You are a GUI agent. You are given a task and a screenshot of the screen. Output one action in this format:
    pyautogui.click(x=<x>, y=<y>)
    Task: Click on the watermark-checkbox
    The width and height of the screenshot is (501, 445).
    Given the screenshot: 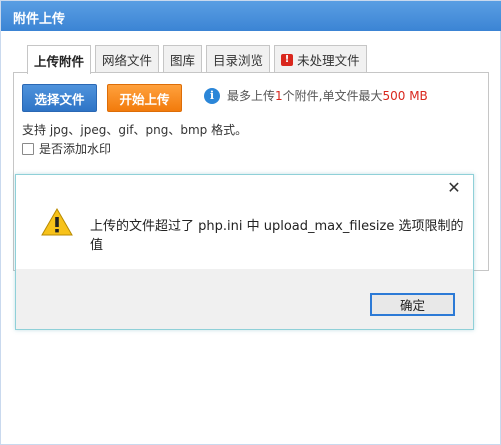 What is the action you would take?
    pyautogui.click(x=28, y=148)
    